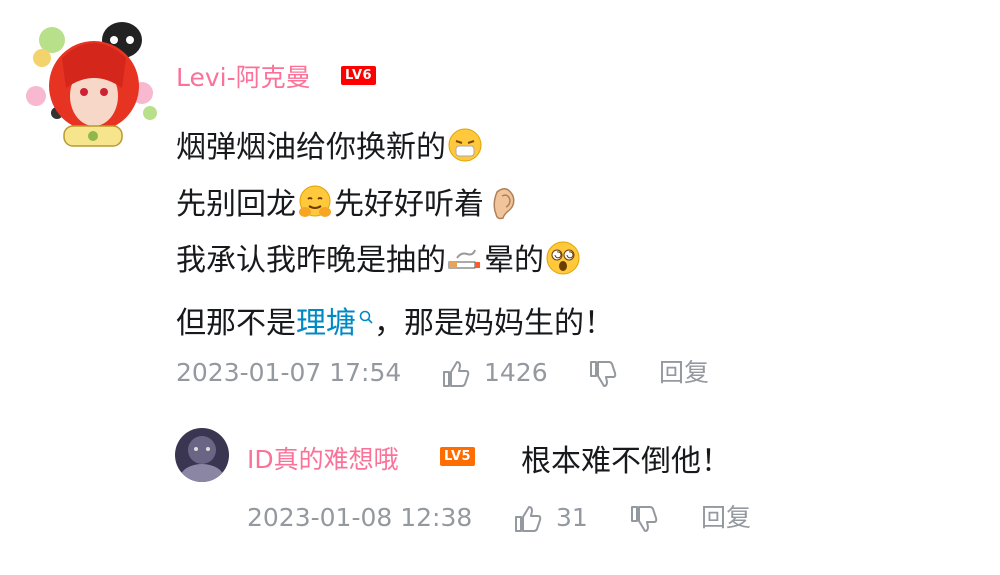  I want to click on search-link: 理塘, so click(326, 323).